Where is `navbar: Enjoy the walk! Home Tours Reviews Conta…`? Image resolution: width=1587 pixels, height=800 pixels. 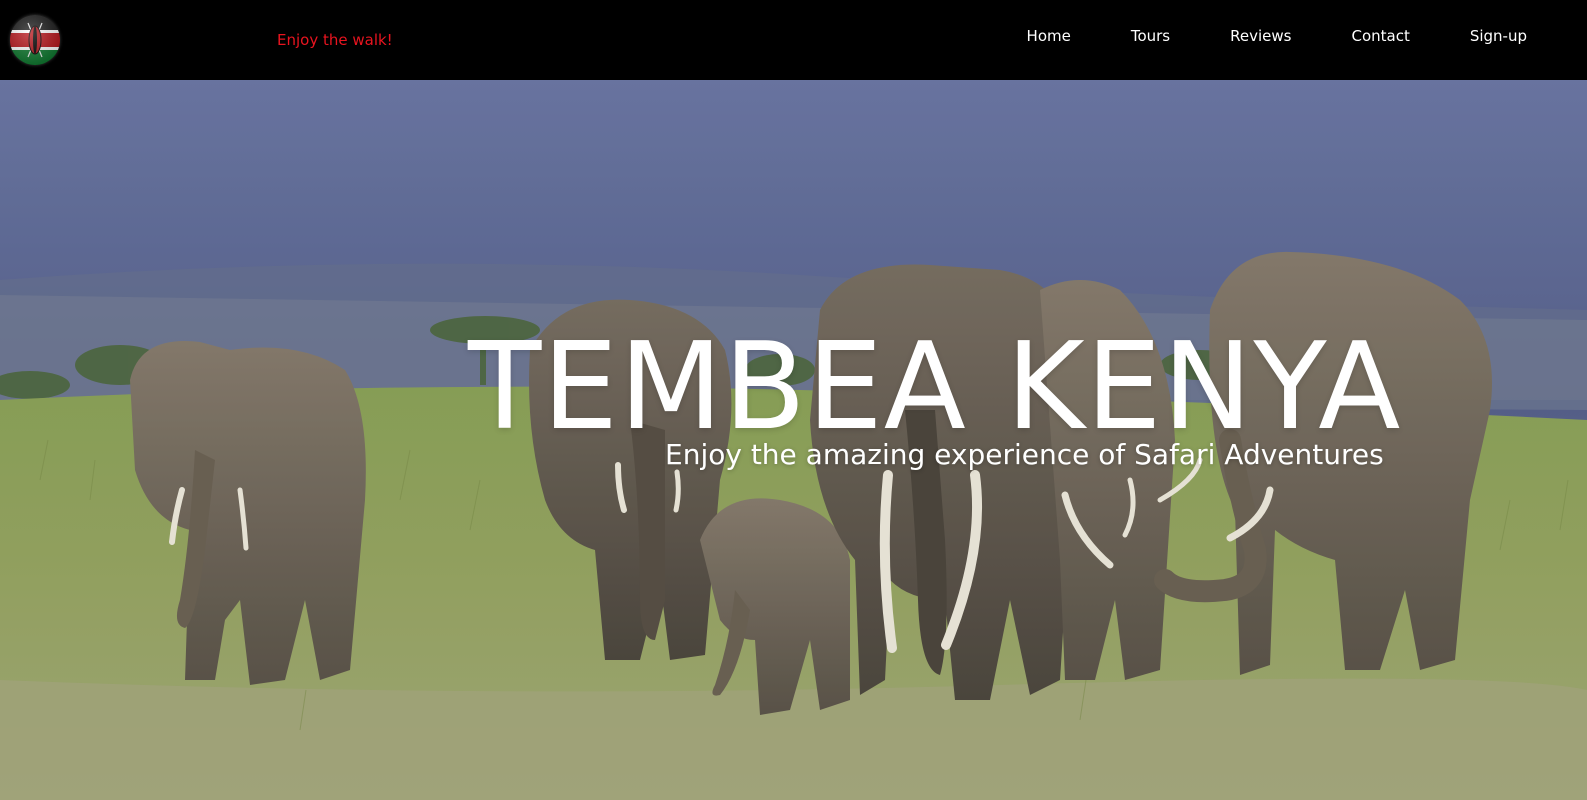 navbar: Enjoy the walk! Home Tours Reviews Conta… is located at coordinates (793, 40).